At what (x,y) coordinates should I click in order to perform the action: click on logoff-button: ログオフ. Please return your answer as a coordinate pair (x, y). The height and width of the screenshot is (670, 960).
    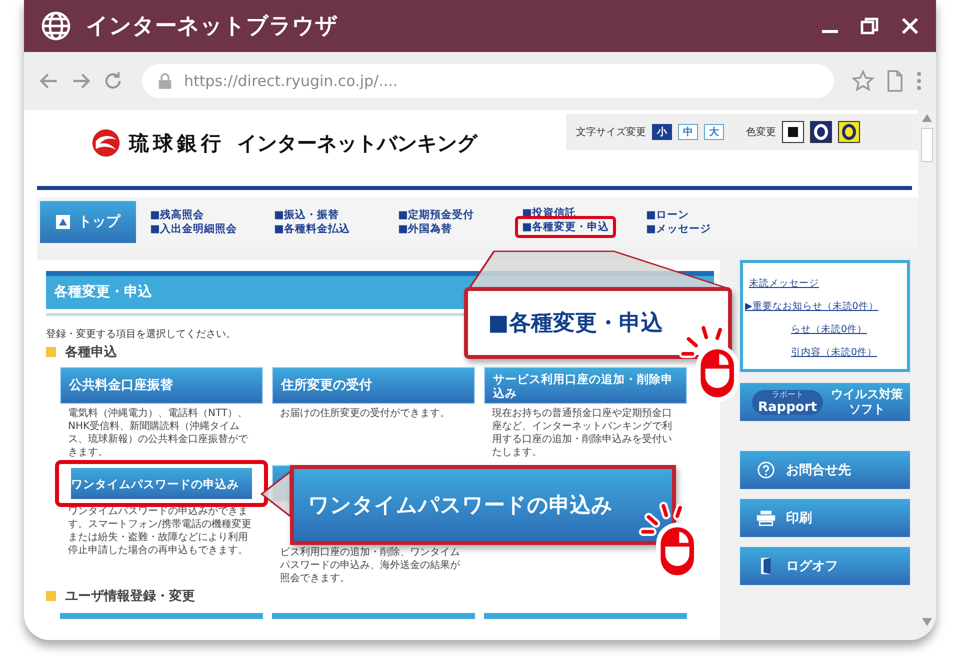
    Looking at the image, I should click on (825, 566).